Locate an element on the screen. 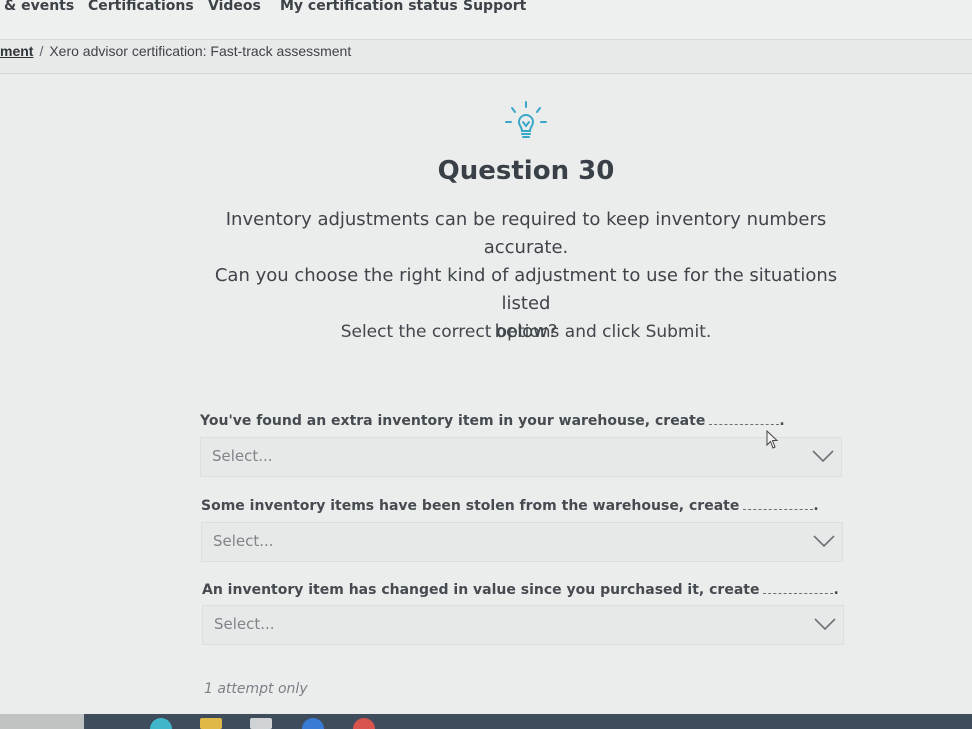 The width and height of the screenshot is (972, 729). question-title: Question 30 is located at coordinates (526, 171).